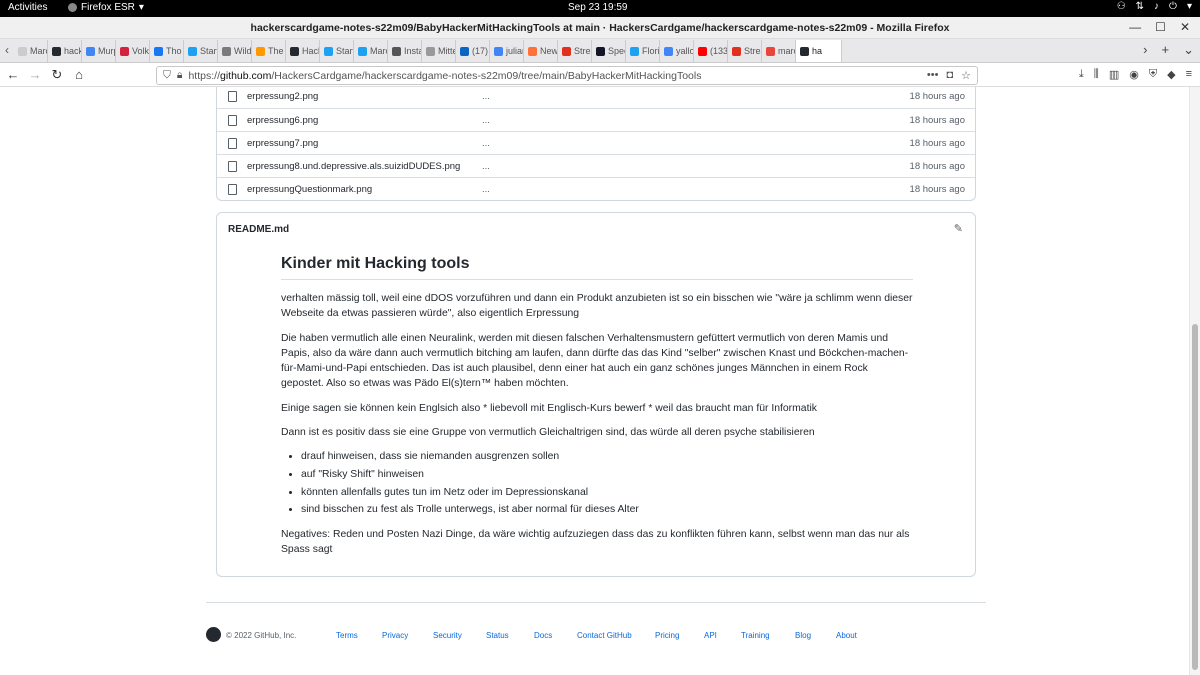 The width and height of the screenshot is (1200, 675). I want to click on library-icon: ⫼, so click(1096, 74).